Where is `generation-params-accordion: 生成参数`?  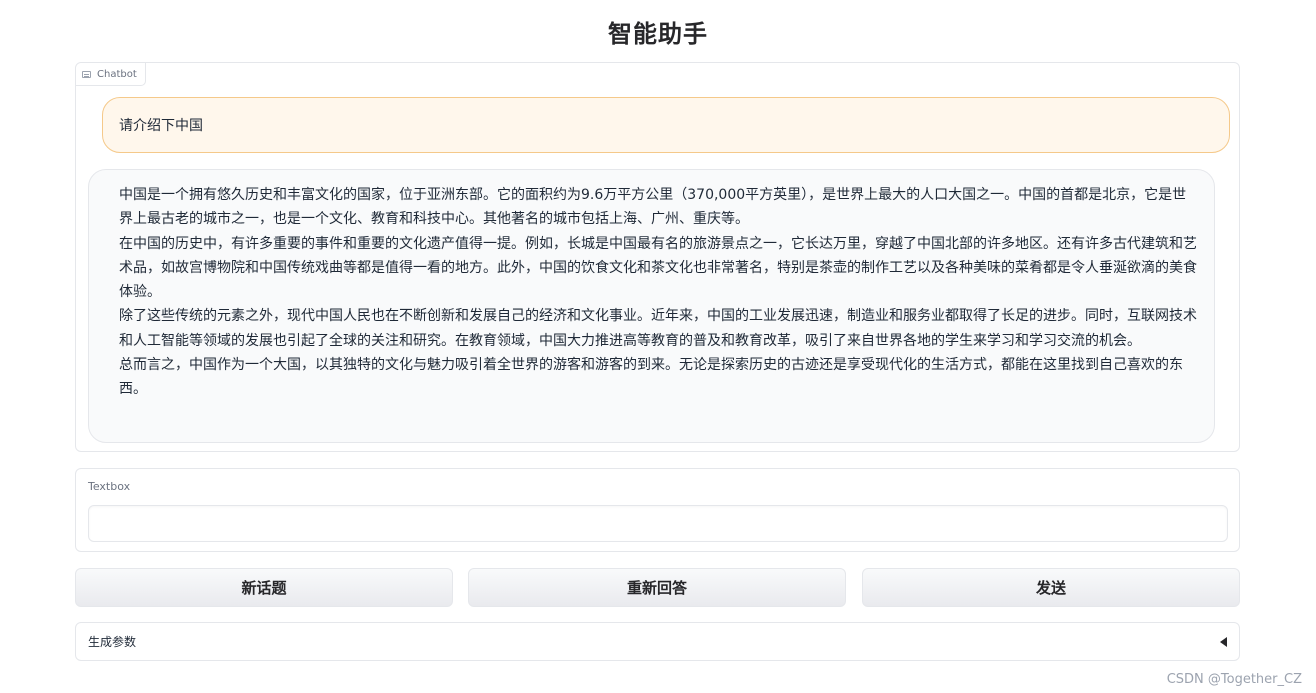 generation-params-accordion: 生成参数 is located at coordinates (657, 641).